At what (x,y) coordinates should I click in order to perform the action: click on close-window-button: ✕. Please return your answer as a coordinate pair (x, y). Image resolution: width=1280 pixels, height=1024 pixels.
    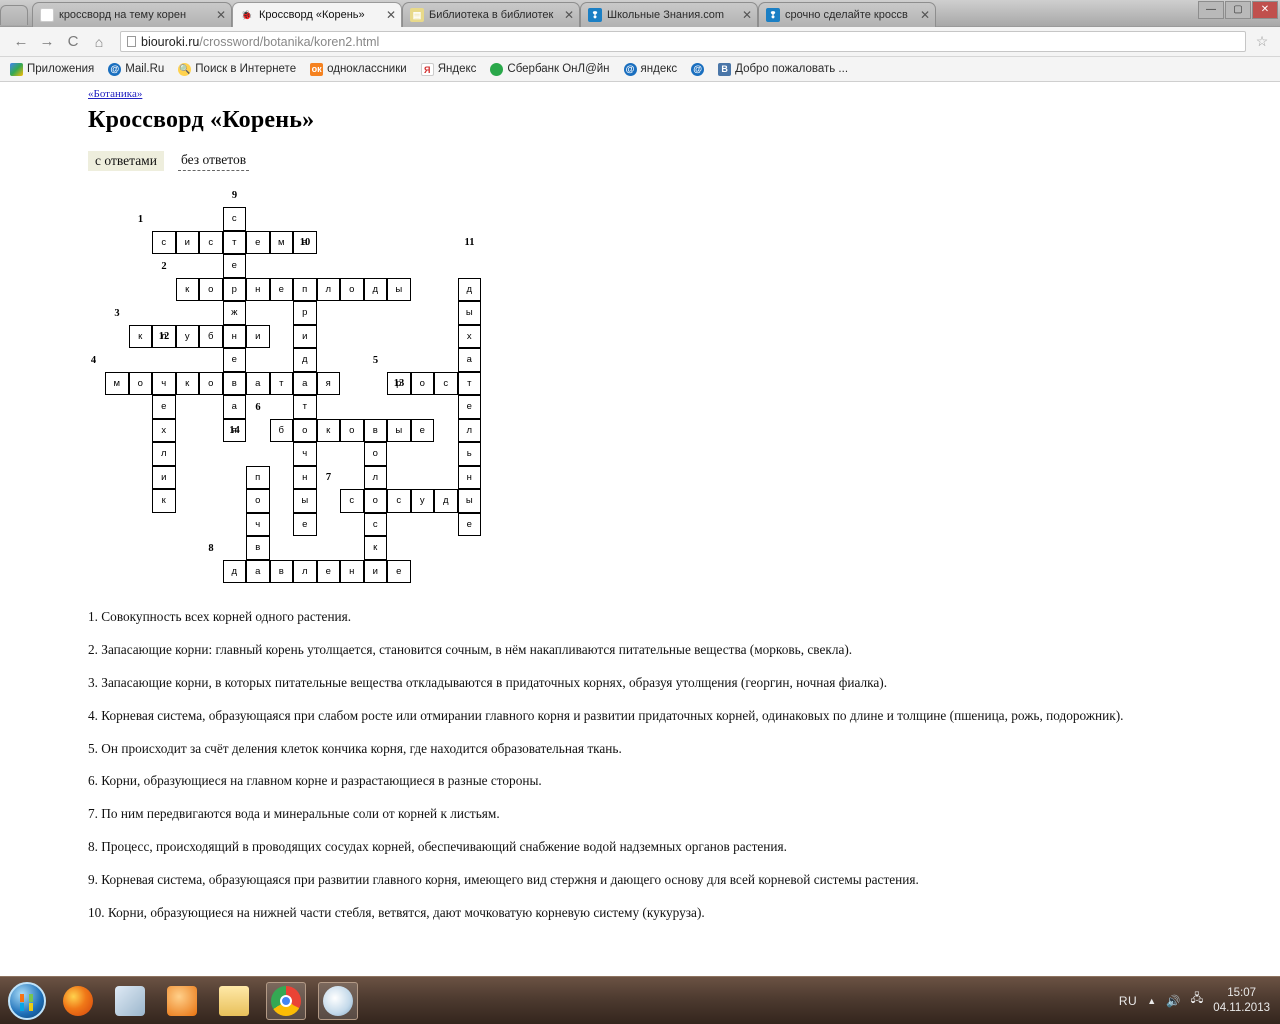
    Looking at the image, I should click on (1265, 10).